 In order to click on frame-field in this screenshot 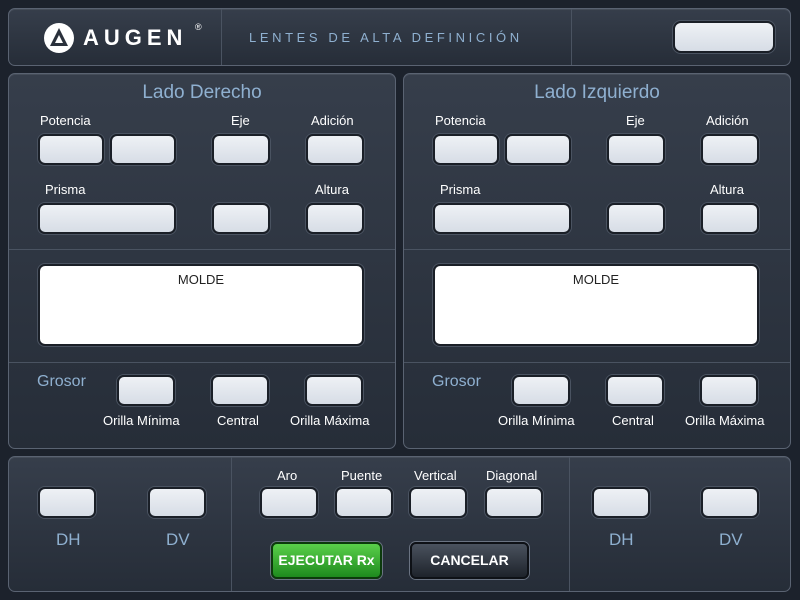, I will do `click(289, 502)`.